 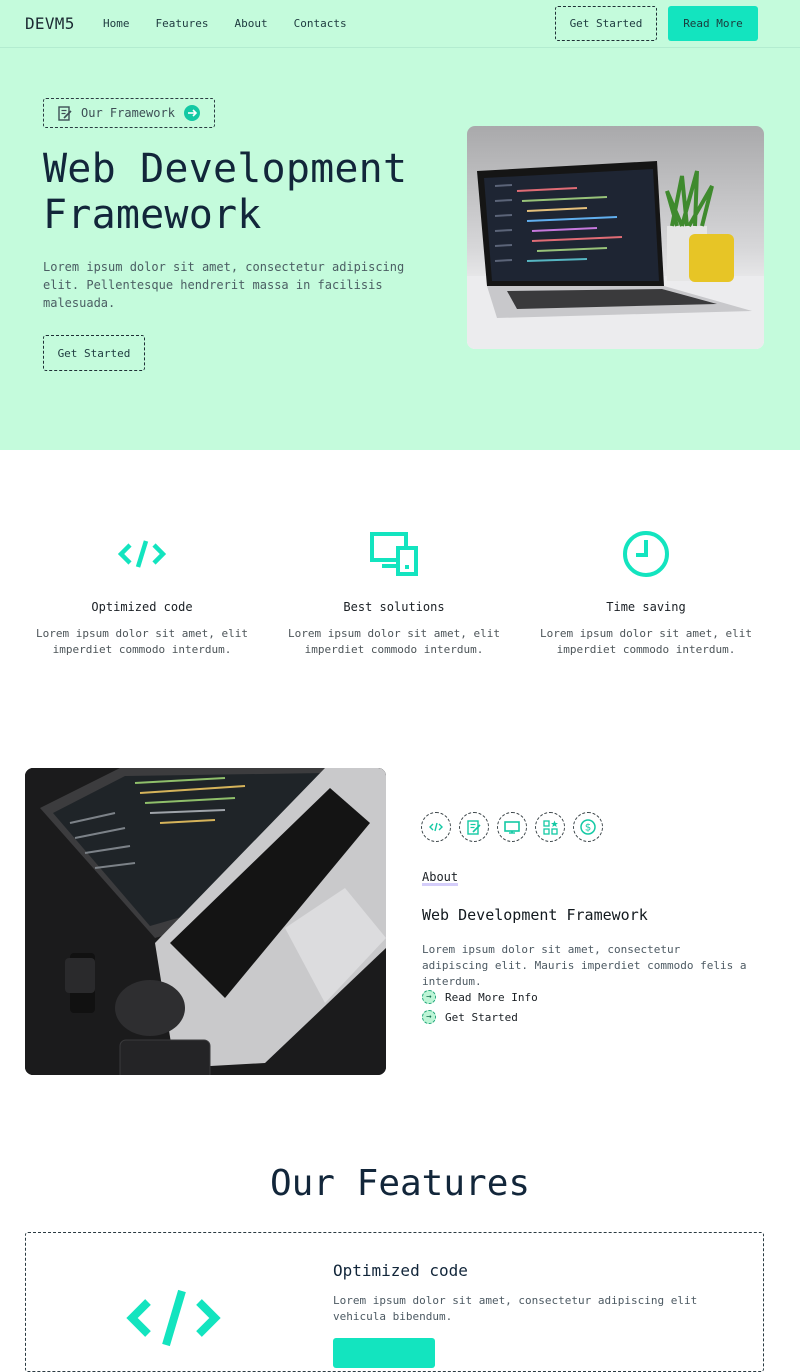 I want to click on link-label: Read More Info, so click(x=491, y=997).